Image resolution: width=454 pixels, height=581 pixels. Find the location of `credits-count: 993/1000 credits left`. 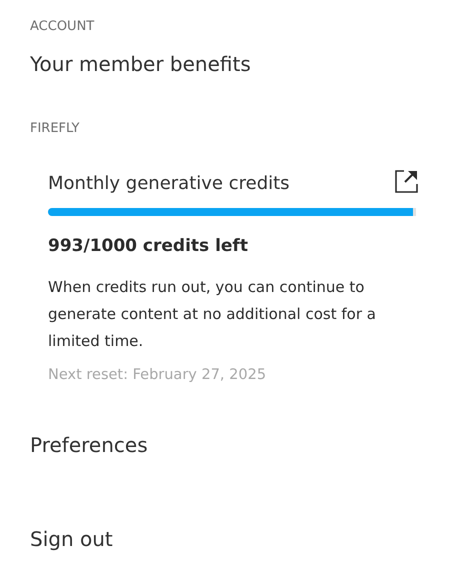

credits-count: 993/1000 credits left is located at coordinates (148, 246).